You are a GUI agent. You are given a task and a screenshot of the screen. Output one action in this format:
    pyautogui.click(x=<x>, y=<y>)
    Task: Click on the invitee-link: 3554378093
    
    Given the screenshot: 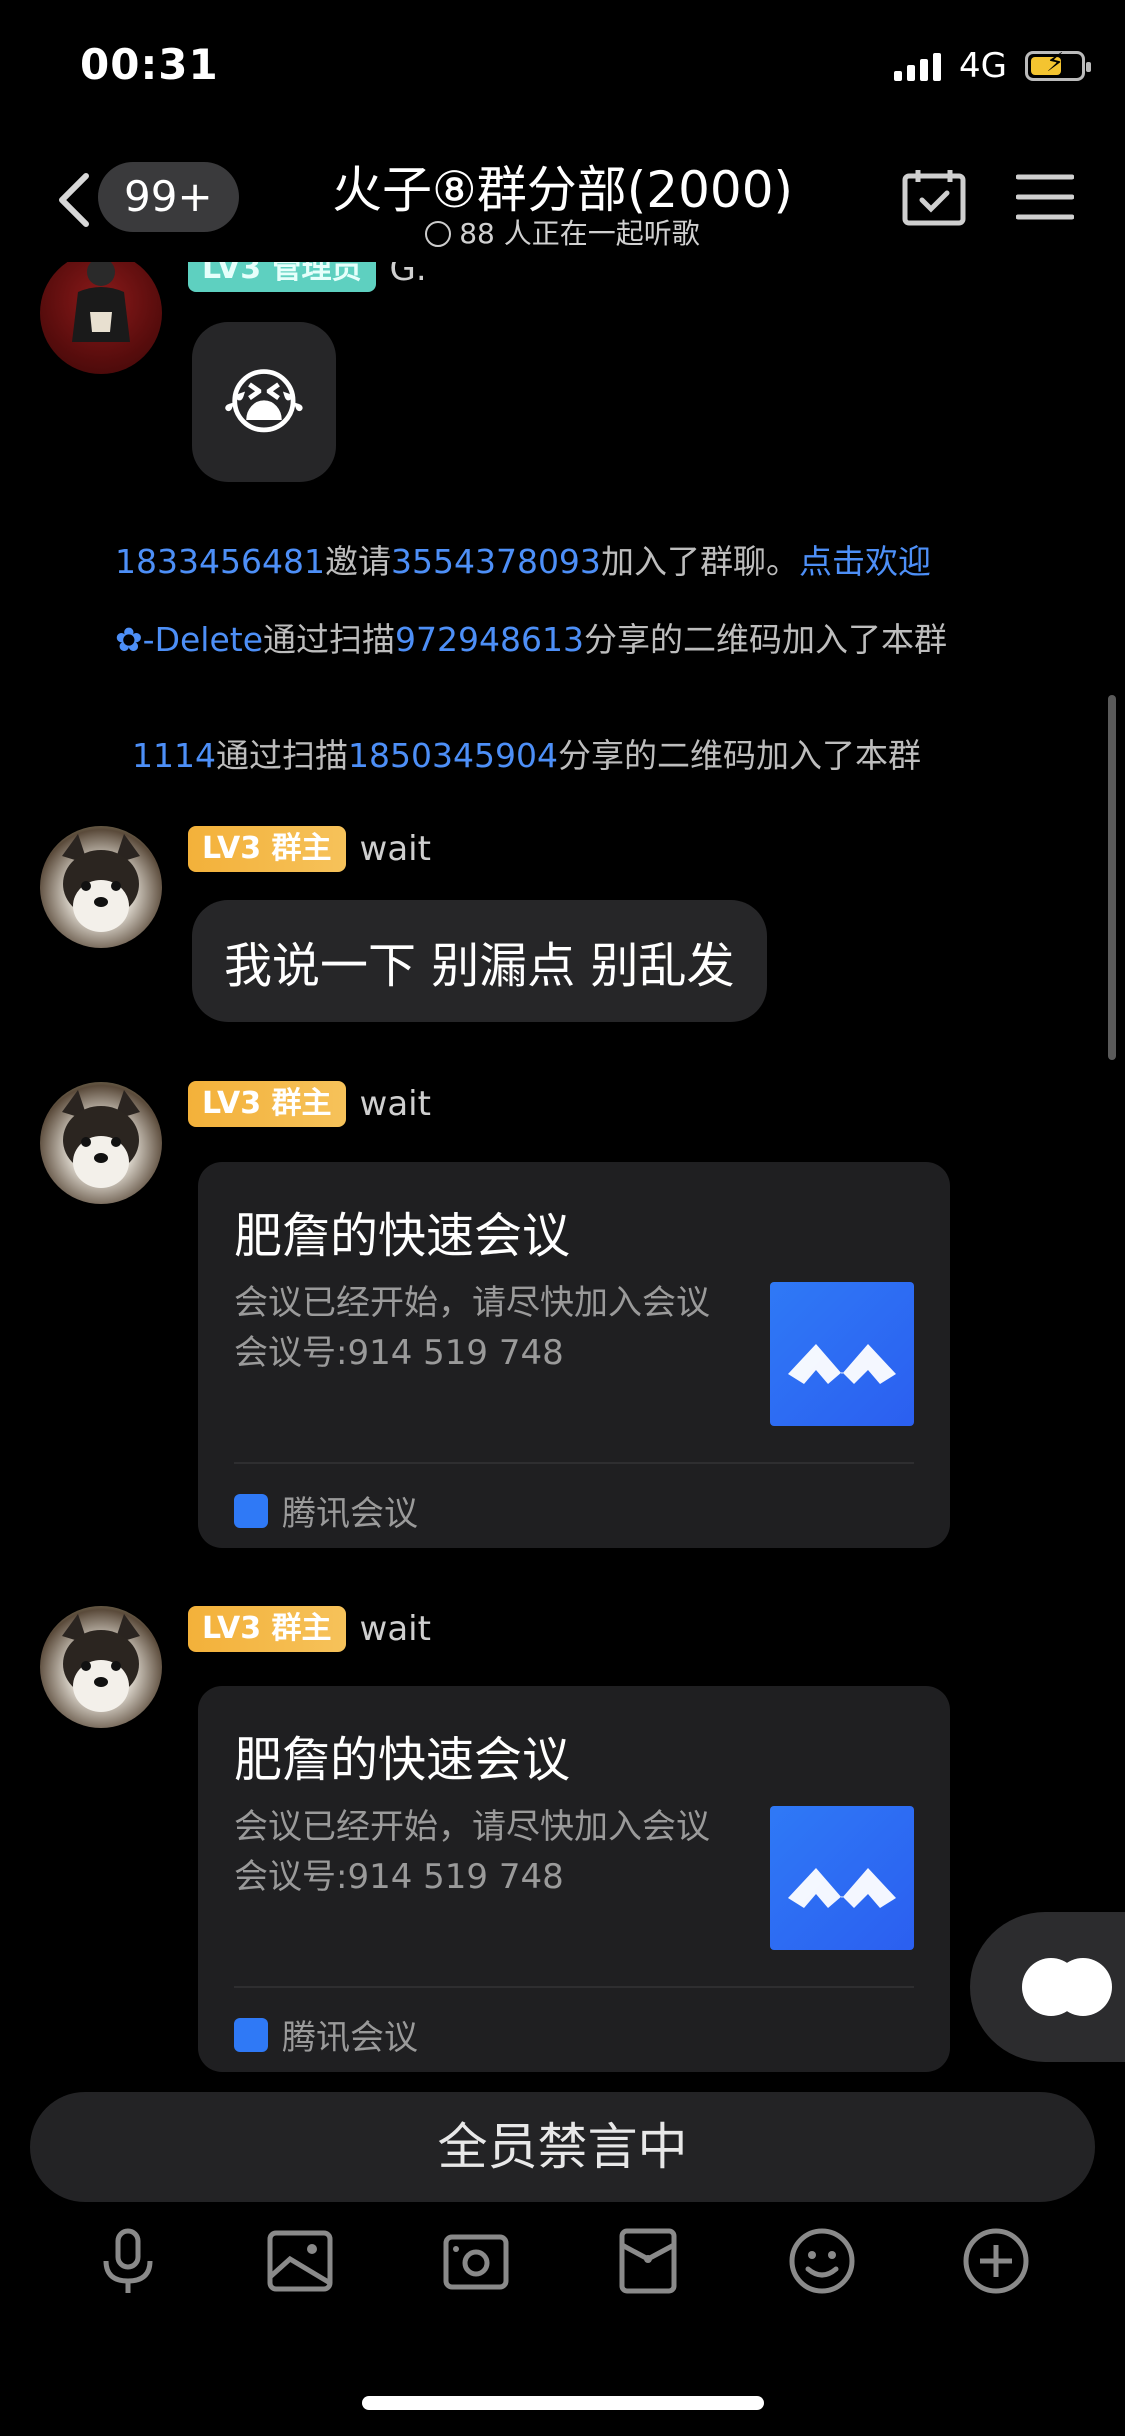 What is the action you would take?
    pyautogui.click(x=496, y=561)
    